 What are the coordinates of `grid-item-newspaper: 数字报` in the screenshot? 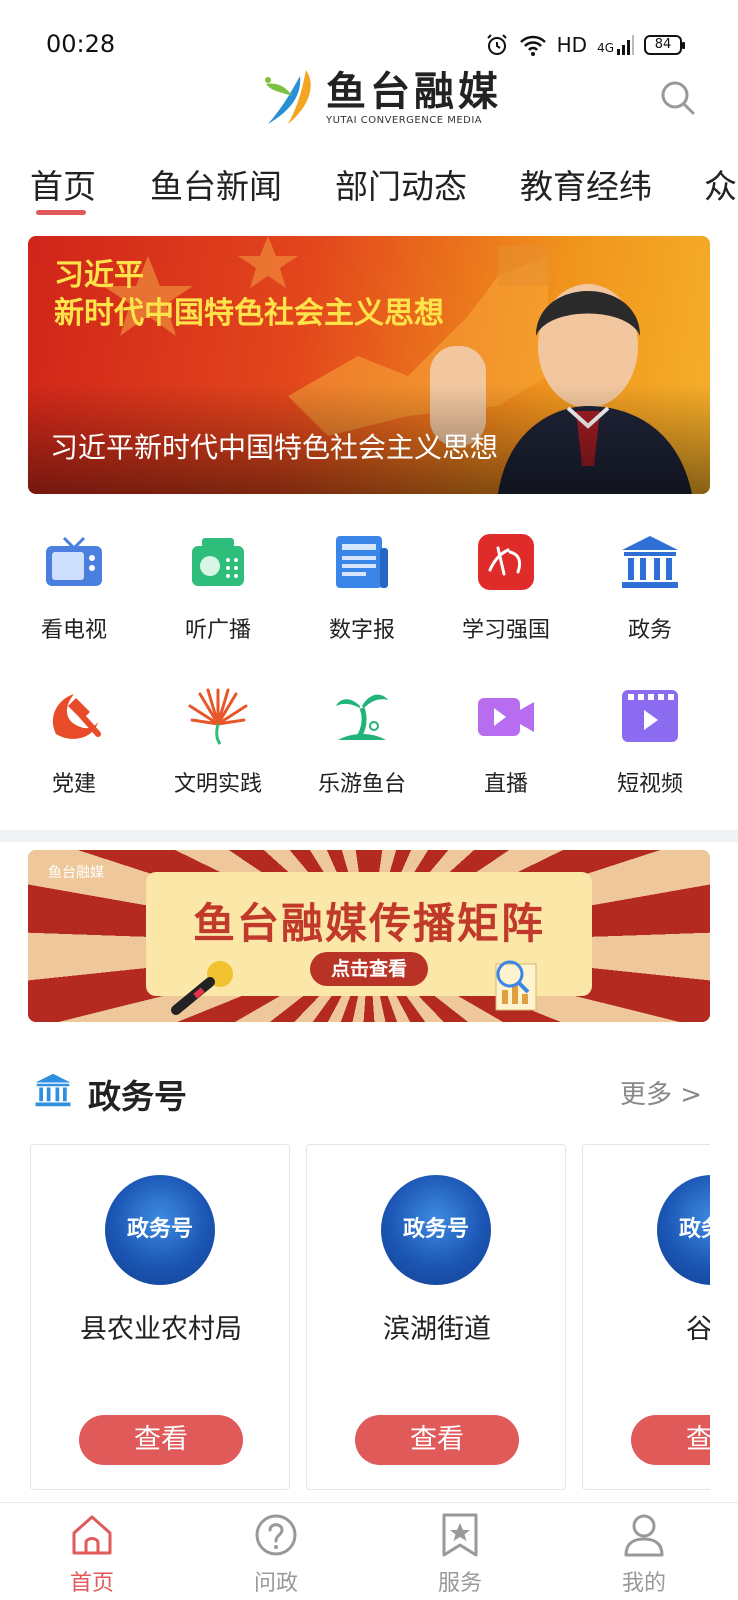 It's located at (362, 587).